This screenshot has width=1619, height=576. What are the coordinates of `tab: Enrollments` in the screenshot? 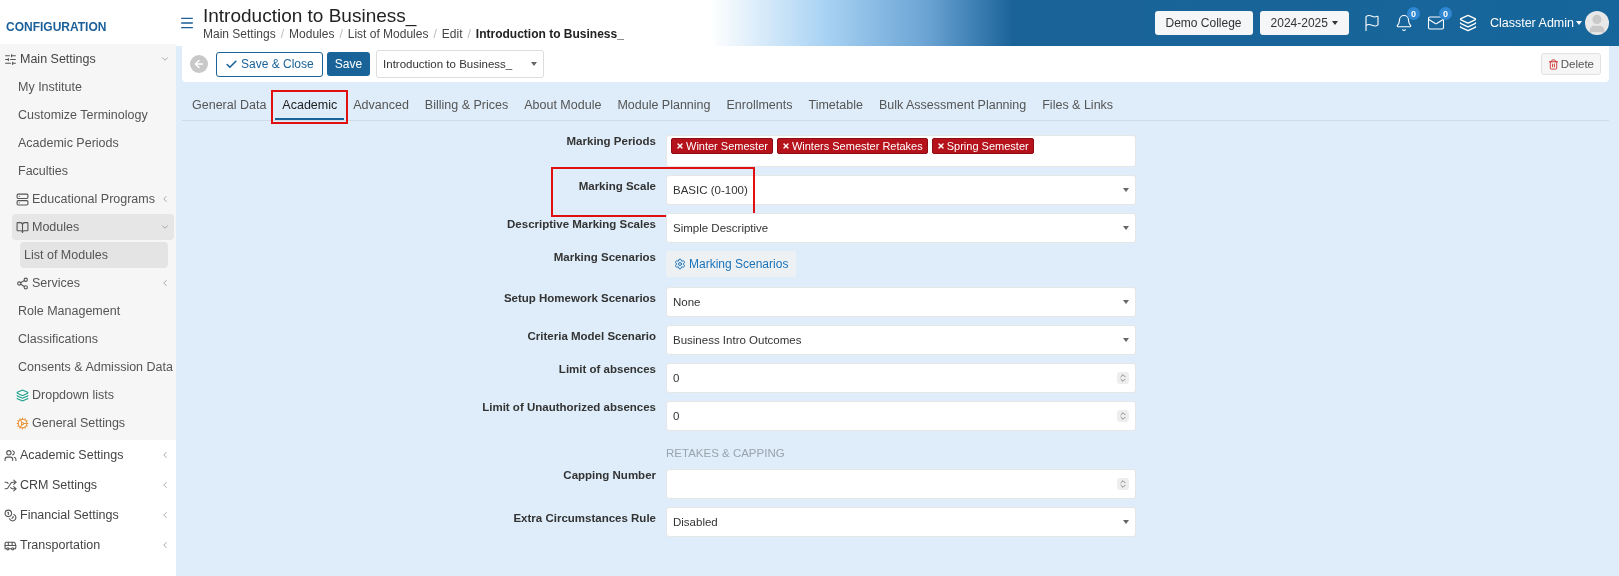 It's located at (759, 107).